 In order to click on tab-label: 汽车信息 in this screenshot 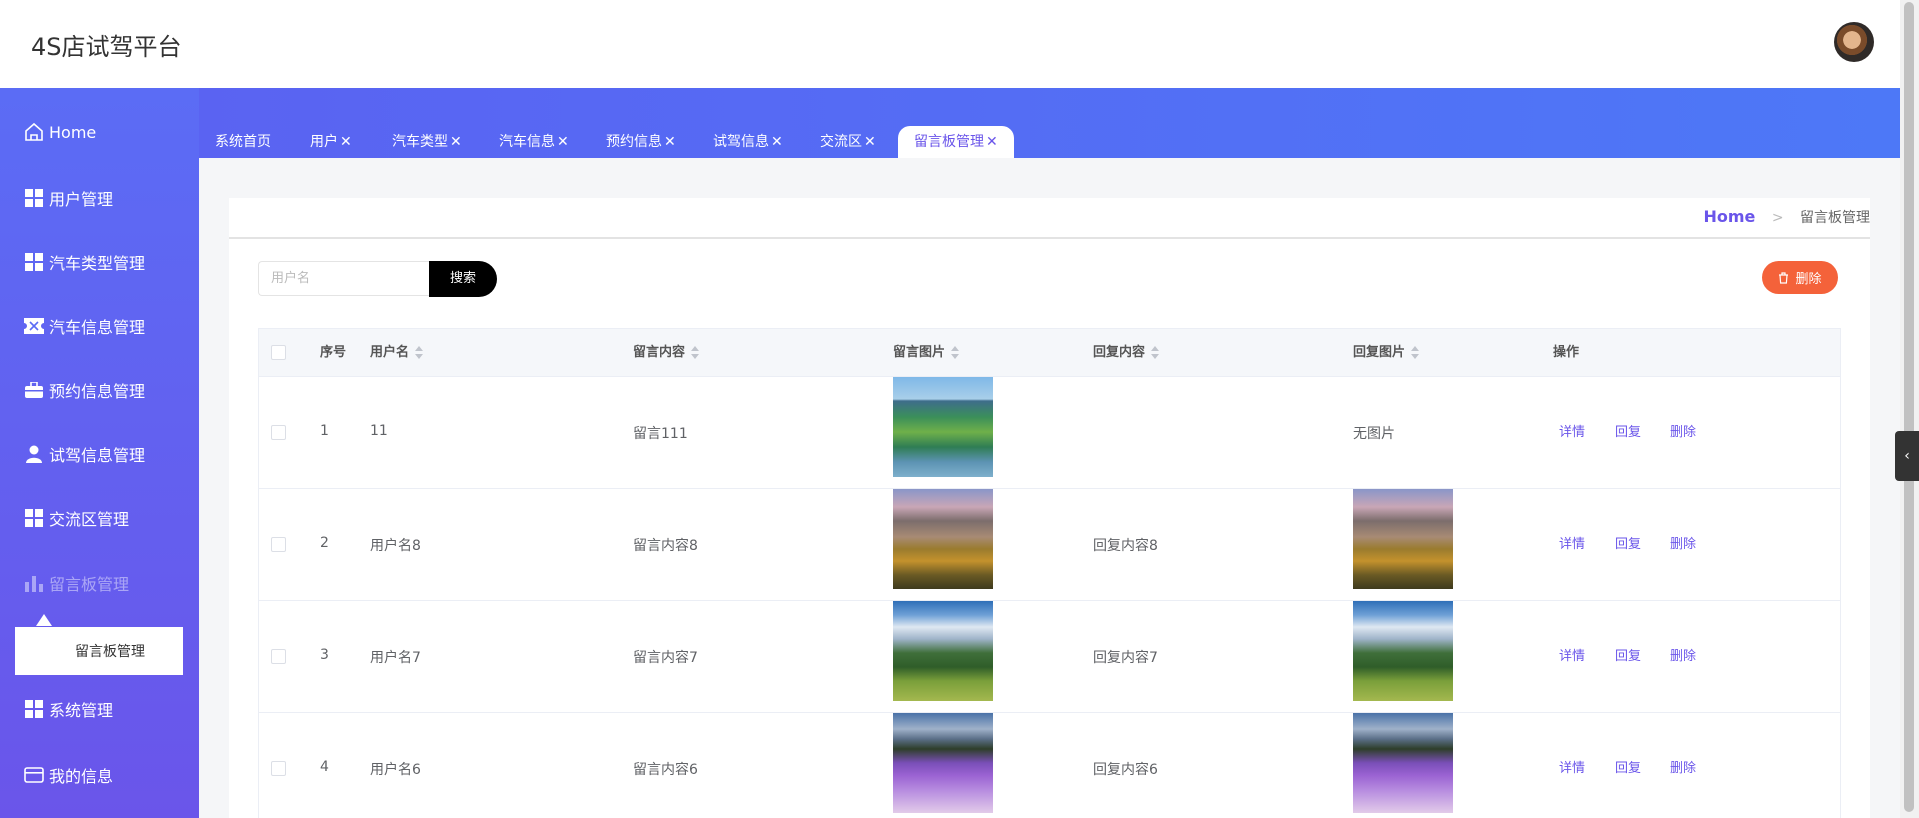, I will do `click(527, 142)`.